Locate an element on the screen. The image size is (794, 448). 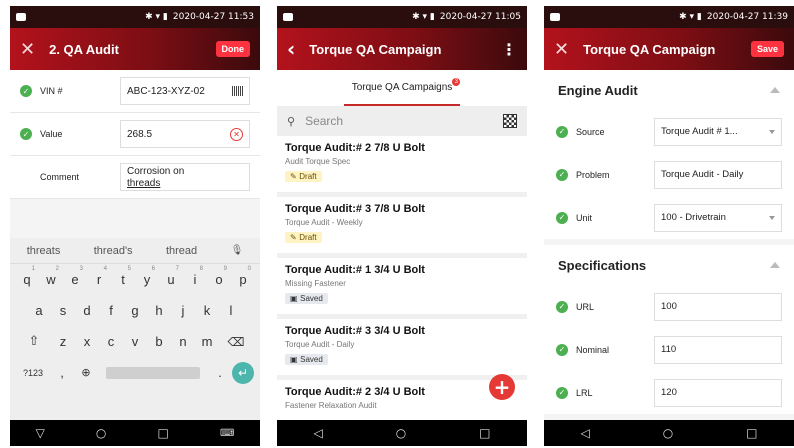
backspace-icon: ⌫ is located at coordinates (236, 342).